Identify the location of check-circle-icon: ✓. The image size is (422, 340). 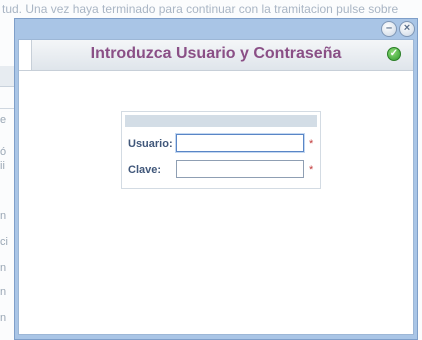
(394, 54).